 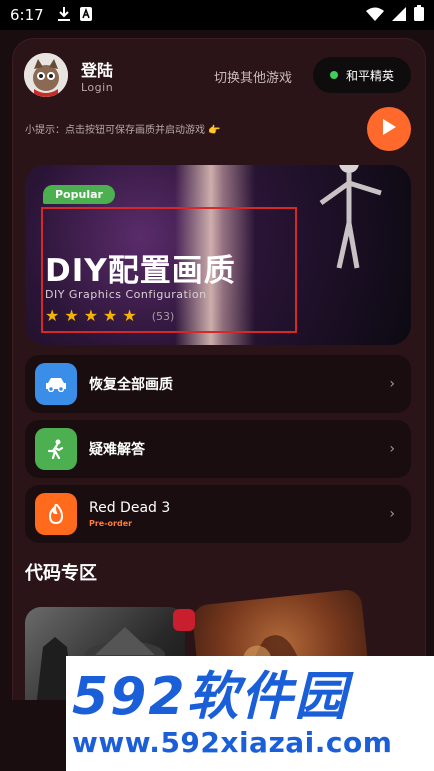 What do you see at coordinates (140, 271) in the screenshot?
I see `banner-title: DIY配置画质` at bounding box center [140, 271].